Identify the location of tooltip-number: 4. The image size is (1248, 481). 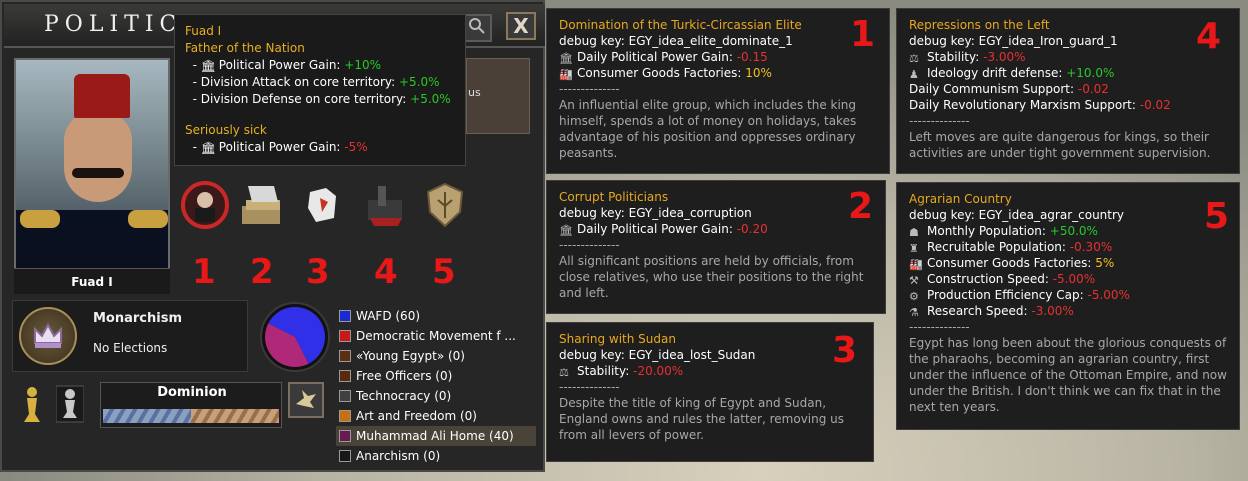
(1209, 36).